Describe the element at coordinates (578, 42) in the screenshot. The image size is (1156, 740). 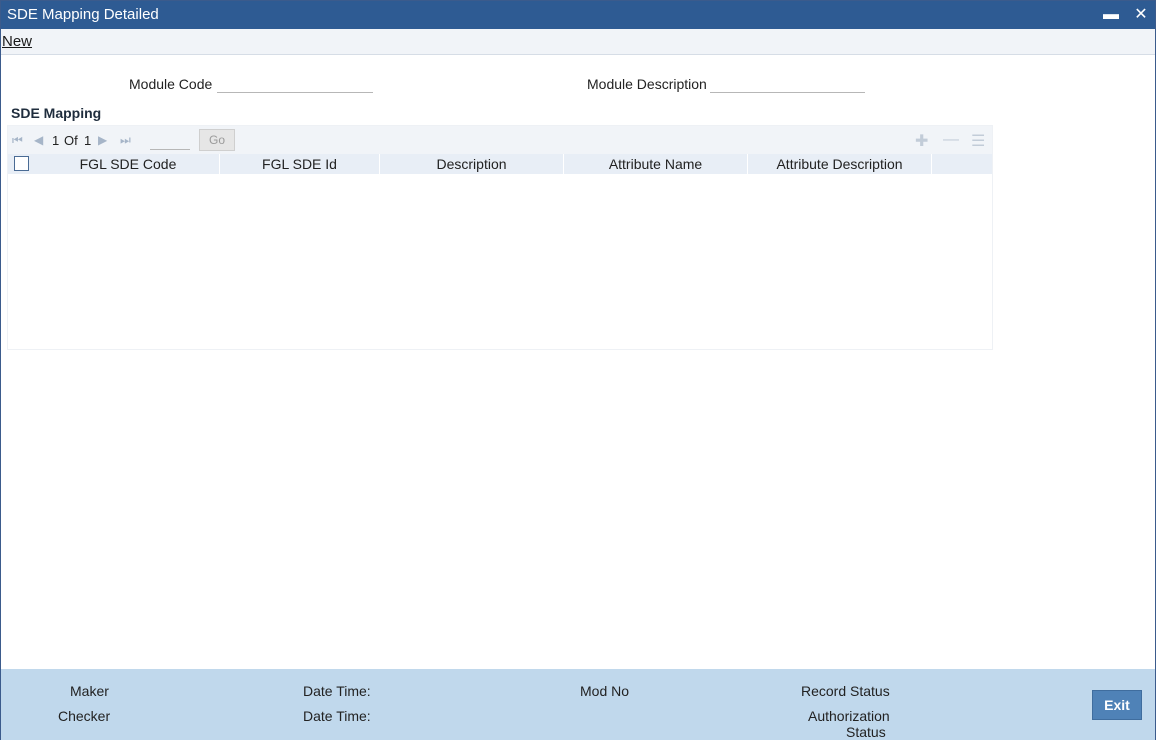
I see `menu-bar: New` at that location.